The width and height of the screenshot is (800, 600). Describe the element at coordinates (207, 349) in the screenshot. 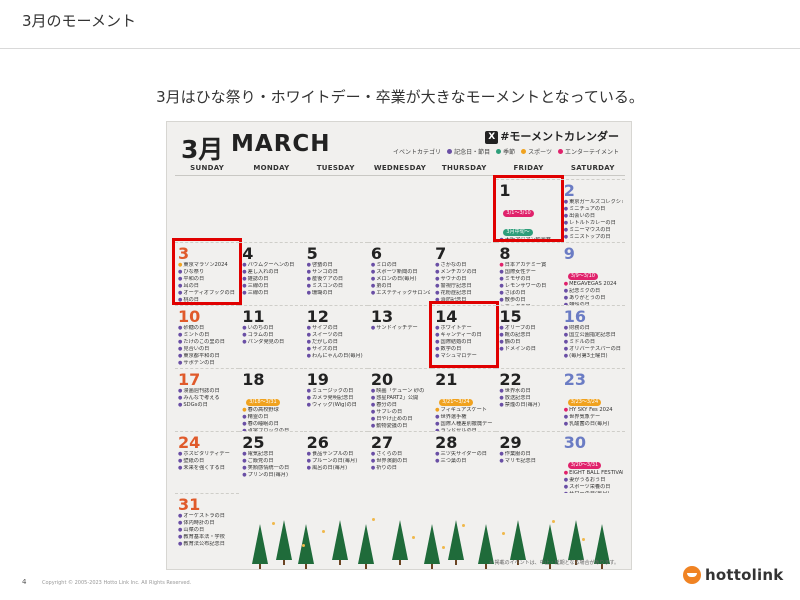

I see `event-item: 見合いの日` at that location.